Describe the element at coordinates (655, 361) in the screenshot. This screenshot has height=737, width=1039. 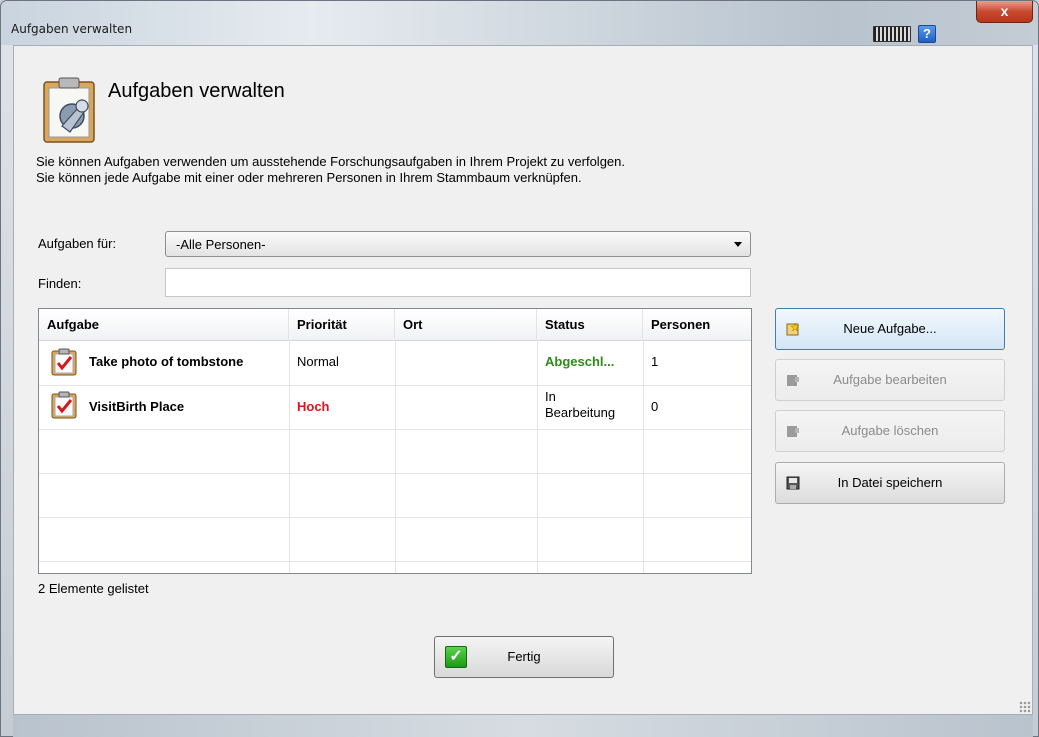
I see `task-persons: 1` at that location.